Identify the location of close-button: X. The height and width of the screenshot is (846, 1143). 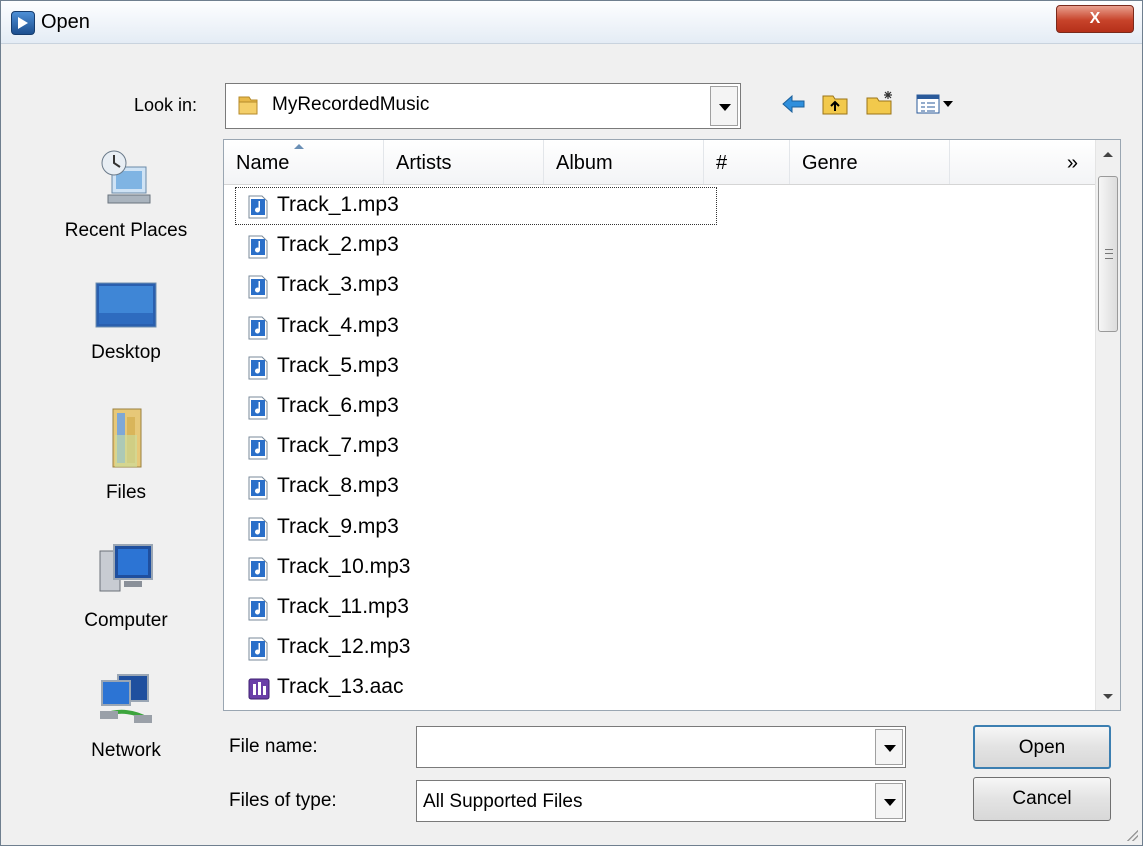
(1095, 19).